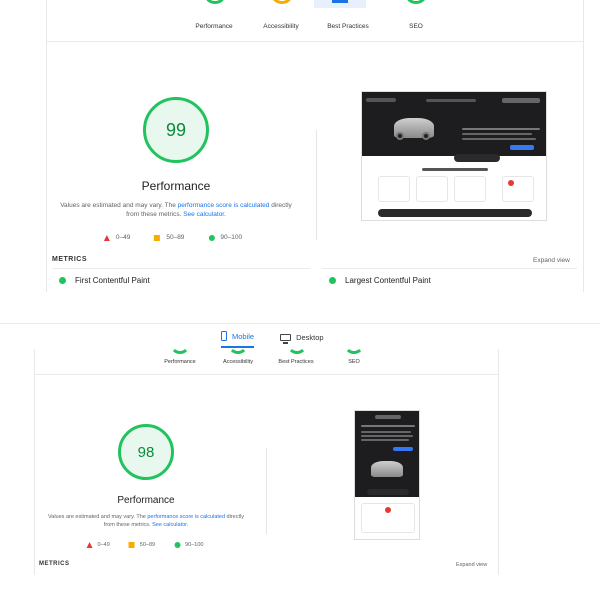 The height and width of the screenshot is (600, 600). What do you see at coordinates (280, 26) in the screenshot?
I see `category-accessibility-top: Accessibility` at bounding box center [280, 26].